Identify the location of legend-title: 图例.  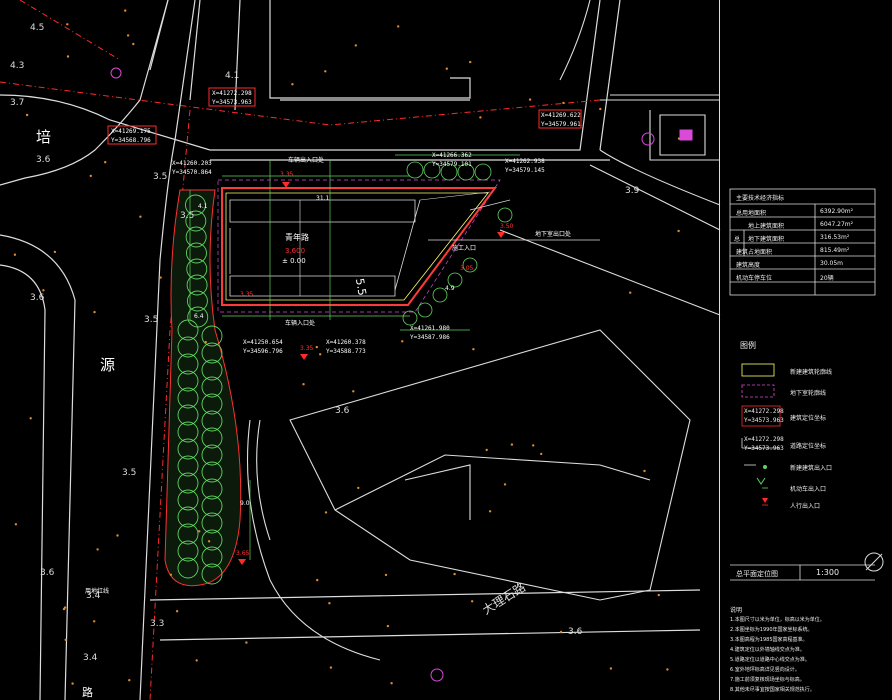
(748, 345).